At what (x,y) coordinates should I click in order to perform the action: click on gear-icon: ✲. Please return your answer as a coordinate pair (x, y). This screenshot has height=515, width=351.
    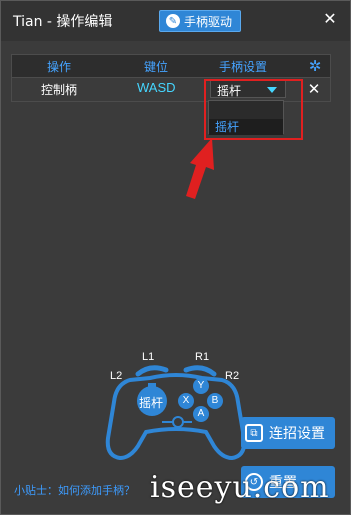
    Looking at the image, I should click on (315, 66).